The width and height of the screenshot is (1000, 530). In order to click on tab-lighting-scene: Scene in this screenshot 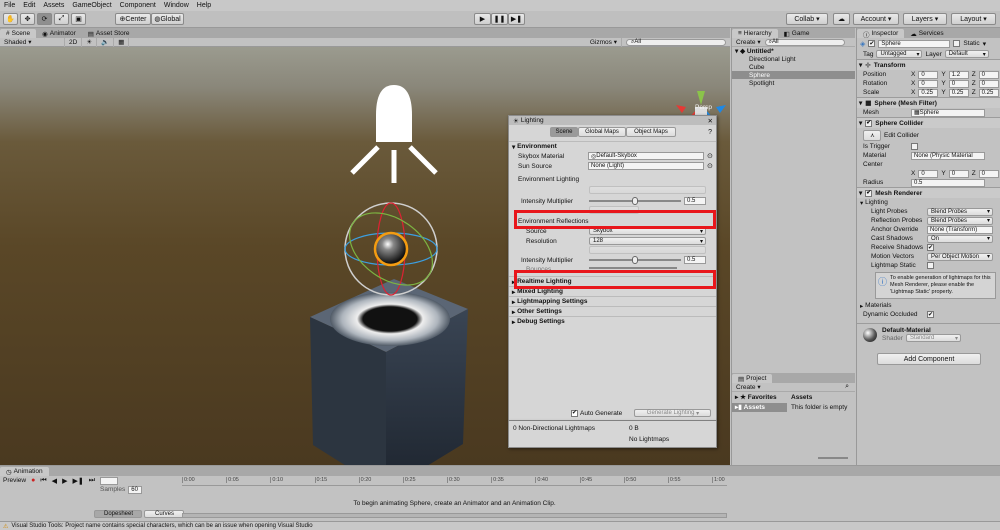, I will do `click(563, 132)`.